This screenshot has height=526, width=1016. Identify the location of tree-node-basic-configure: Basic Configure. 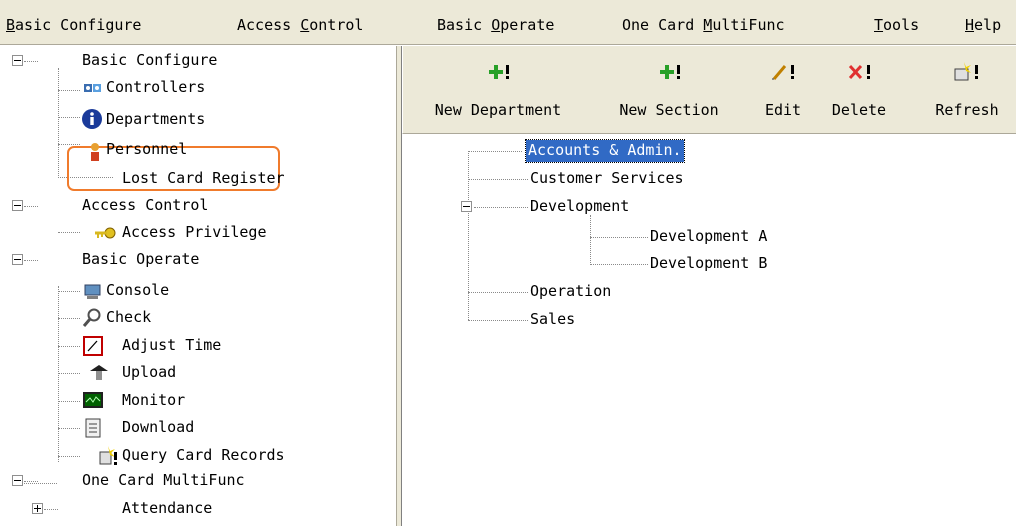
(198, 63).